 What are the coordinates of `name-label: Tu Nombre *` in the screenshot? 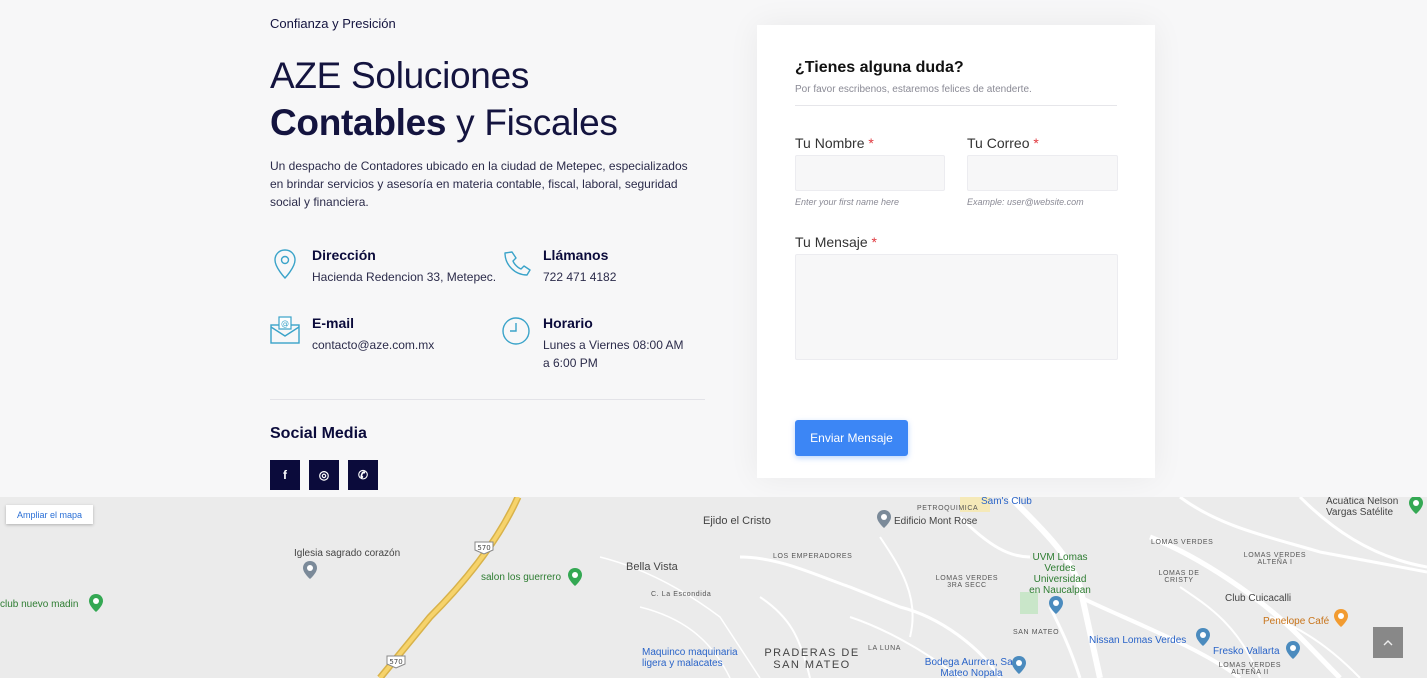 It's located at (834, 143).